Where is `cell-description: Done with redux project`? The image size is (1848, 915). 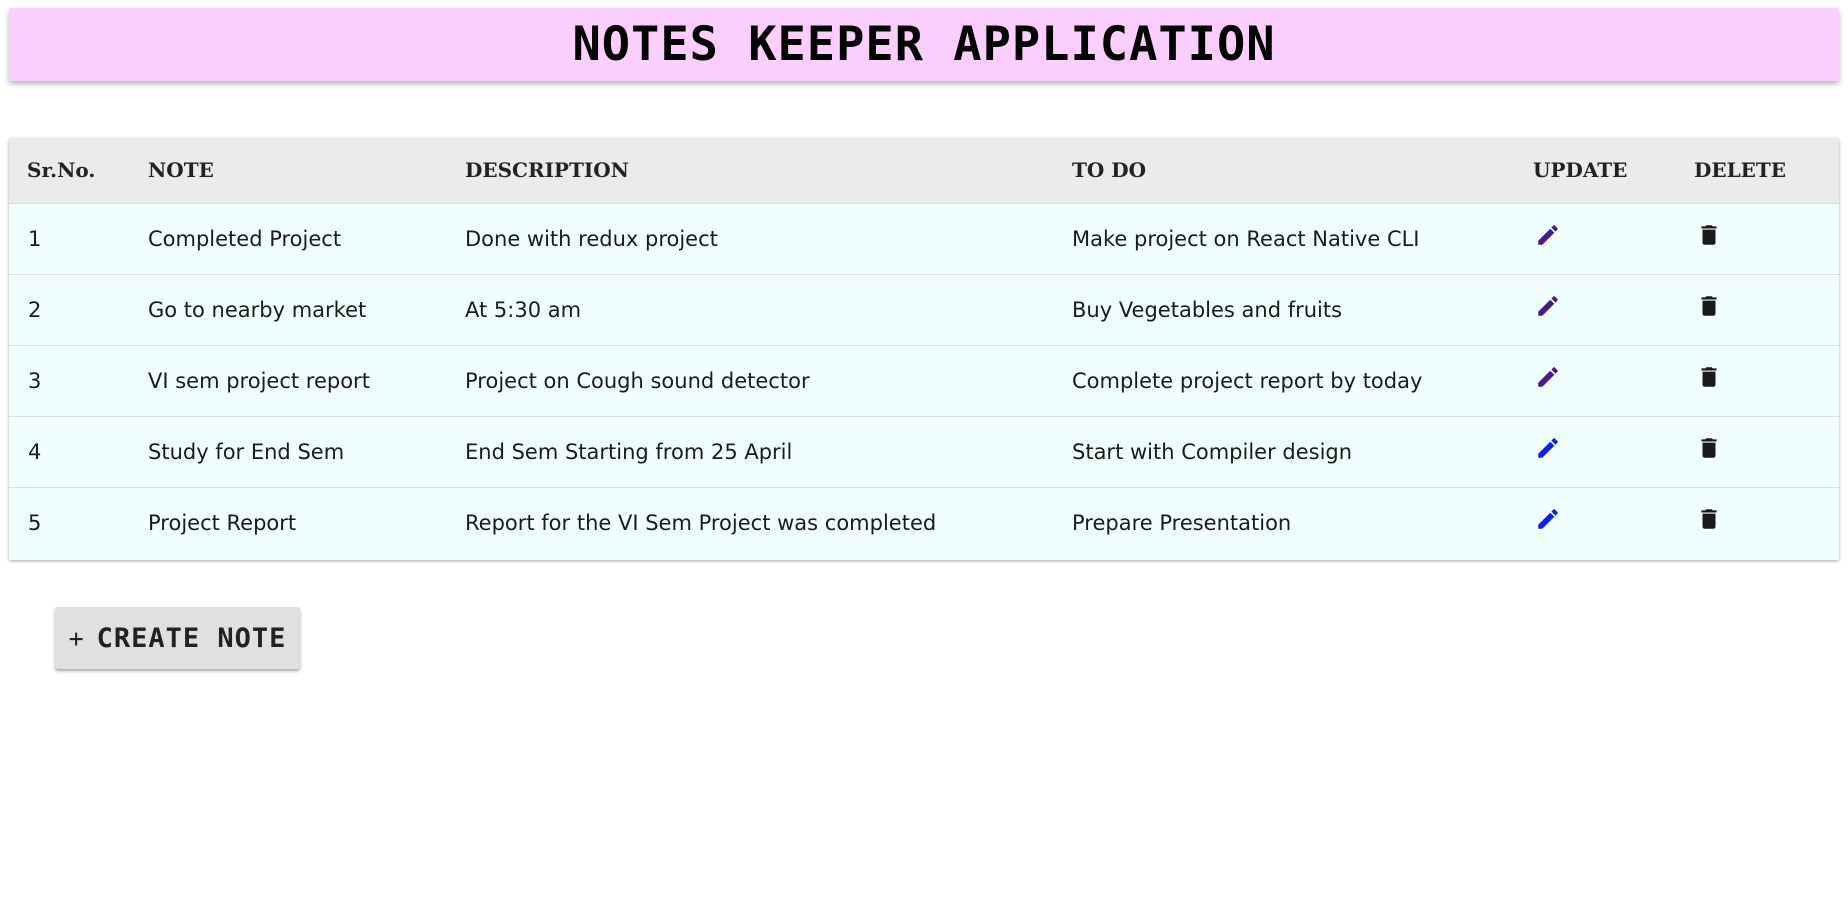
cell-description: Done with redux project is located at coordinates (591, 238).